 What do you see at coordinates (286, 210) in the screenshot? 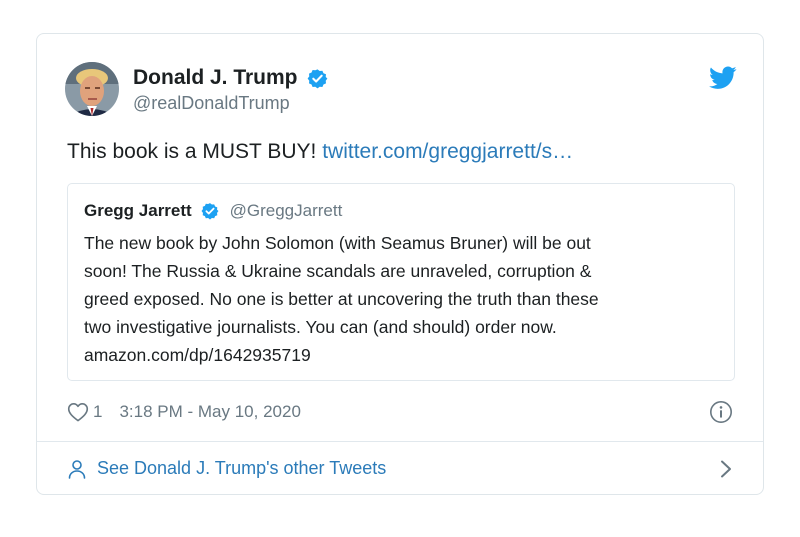
I see `quoted-author-handle: @GreggJarrett` at bounding box center [286, 210].